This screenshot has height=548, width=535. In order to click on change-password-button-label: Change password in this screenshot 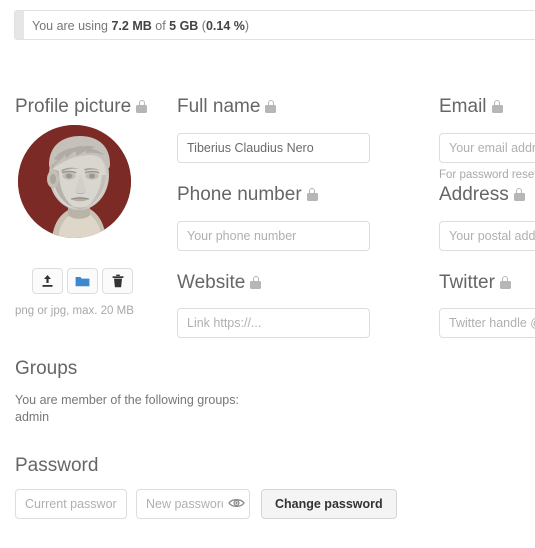, I will do `click(329, 504)`.